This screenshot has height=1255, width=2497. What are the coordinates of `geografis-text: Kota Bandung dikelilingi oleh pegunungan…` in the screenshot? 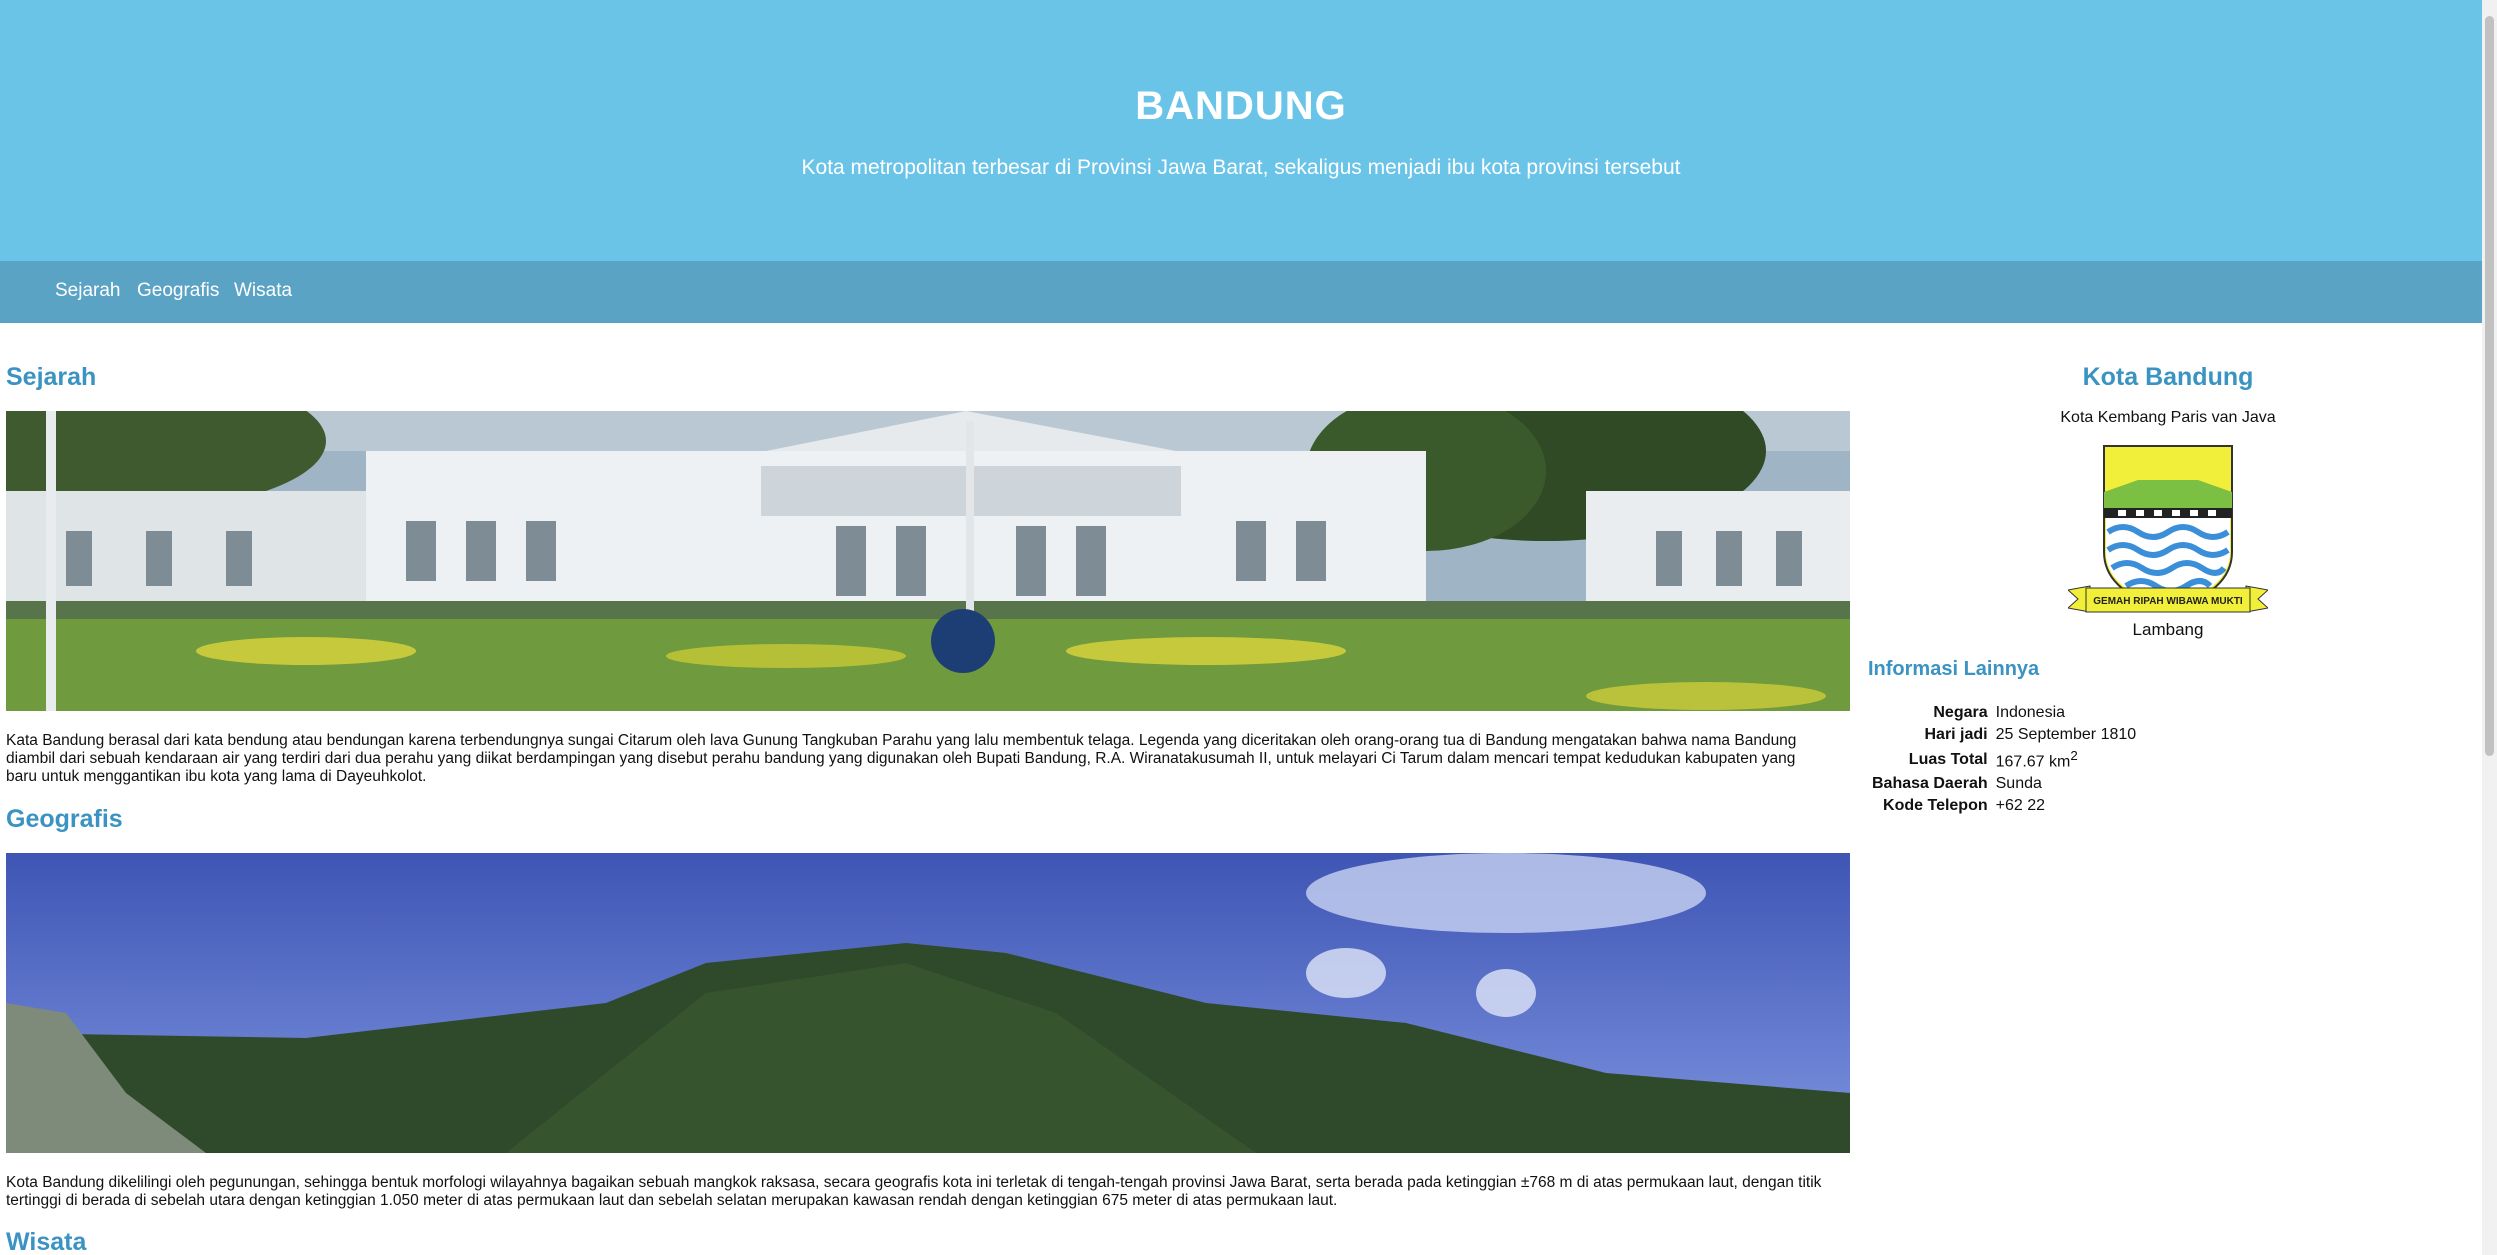 It's located at (914, 1191).